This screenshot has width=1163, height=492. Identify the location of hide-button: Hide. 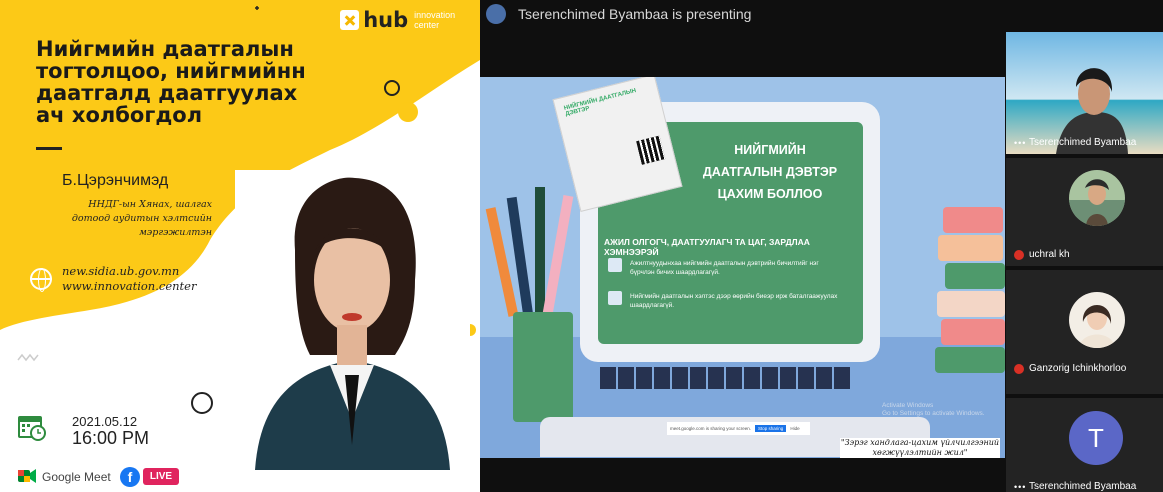
(794, 428).